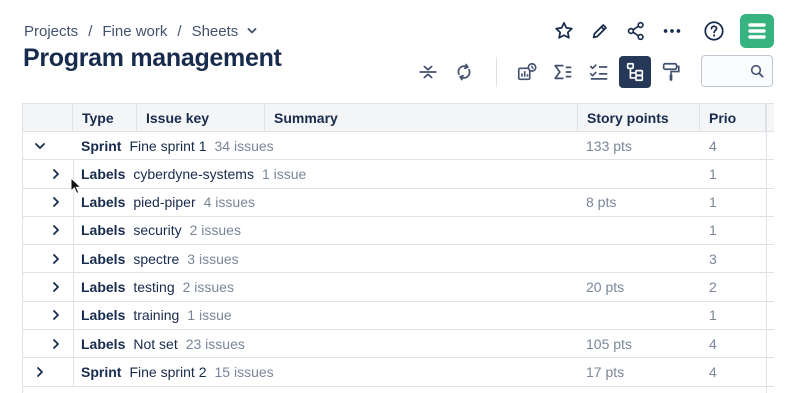 The height and width of the screenshot is (393, 800). Describe the element at coordinates (714, 31) in the screenshot. I see `help-icon` at that location.